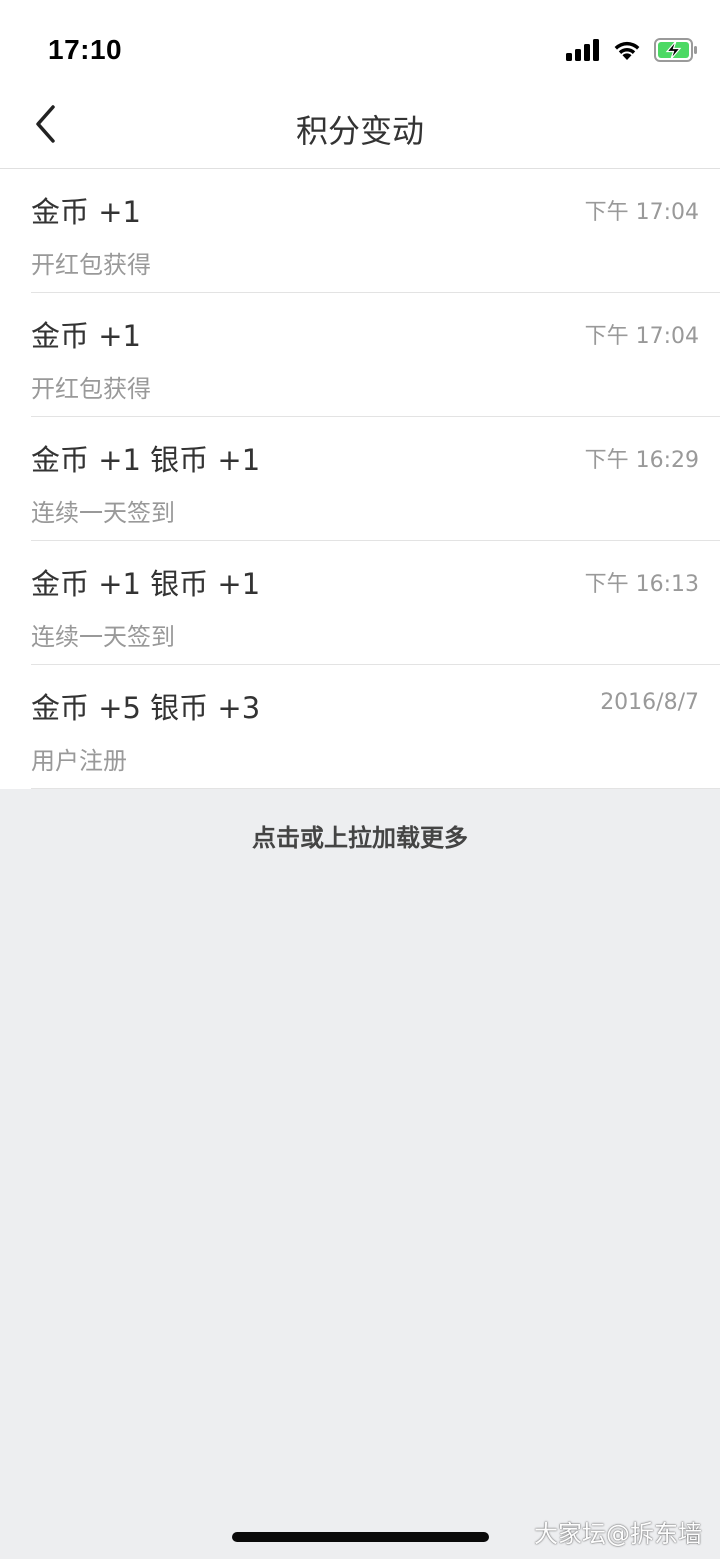 The width and height of the screenshot is (720, 1559). Describe the element at coordinates (360, 603) in the screenshot. I see `list-item: 金币 +1 银币 +1 下午 16:13 连续一天签到` at that location.